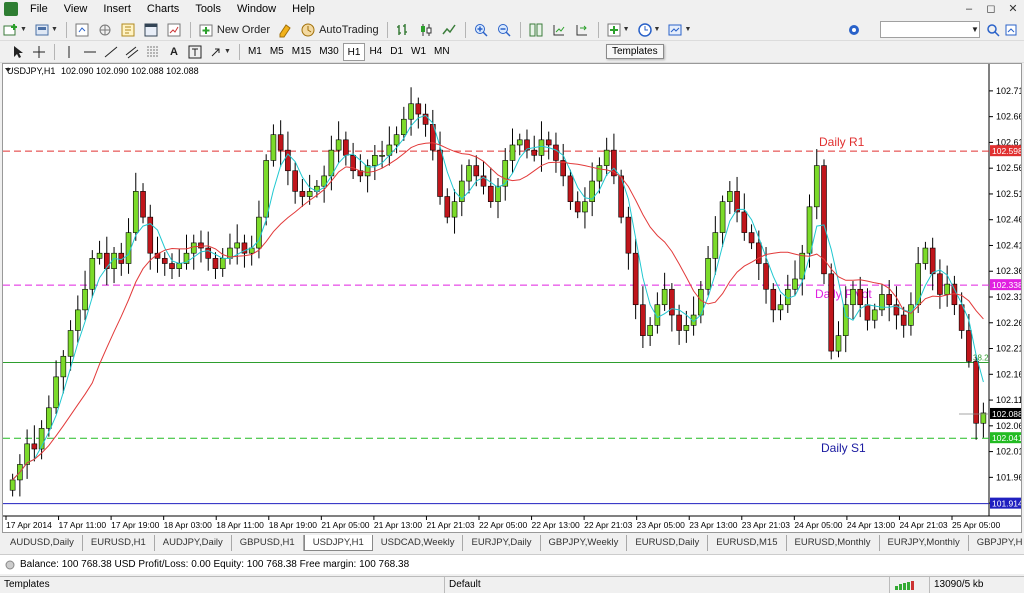  I want to click on strategy-tester-button, so click(174, 30).